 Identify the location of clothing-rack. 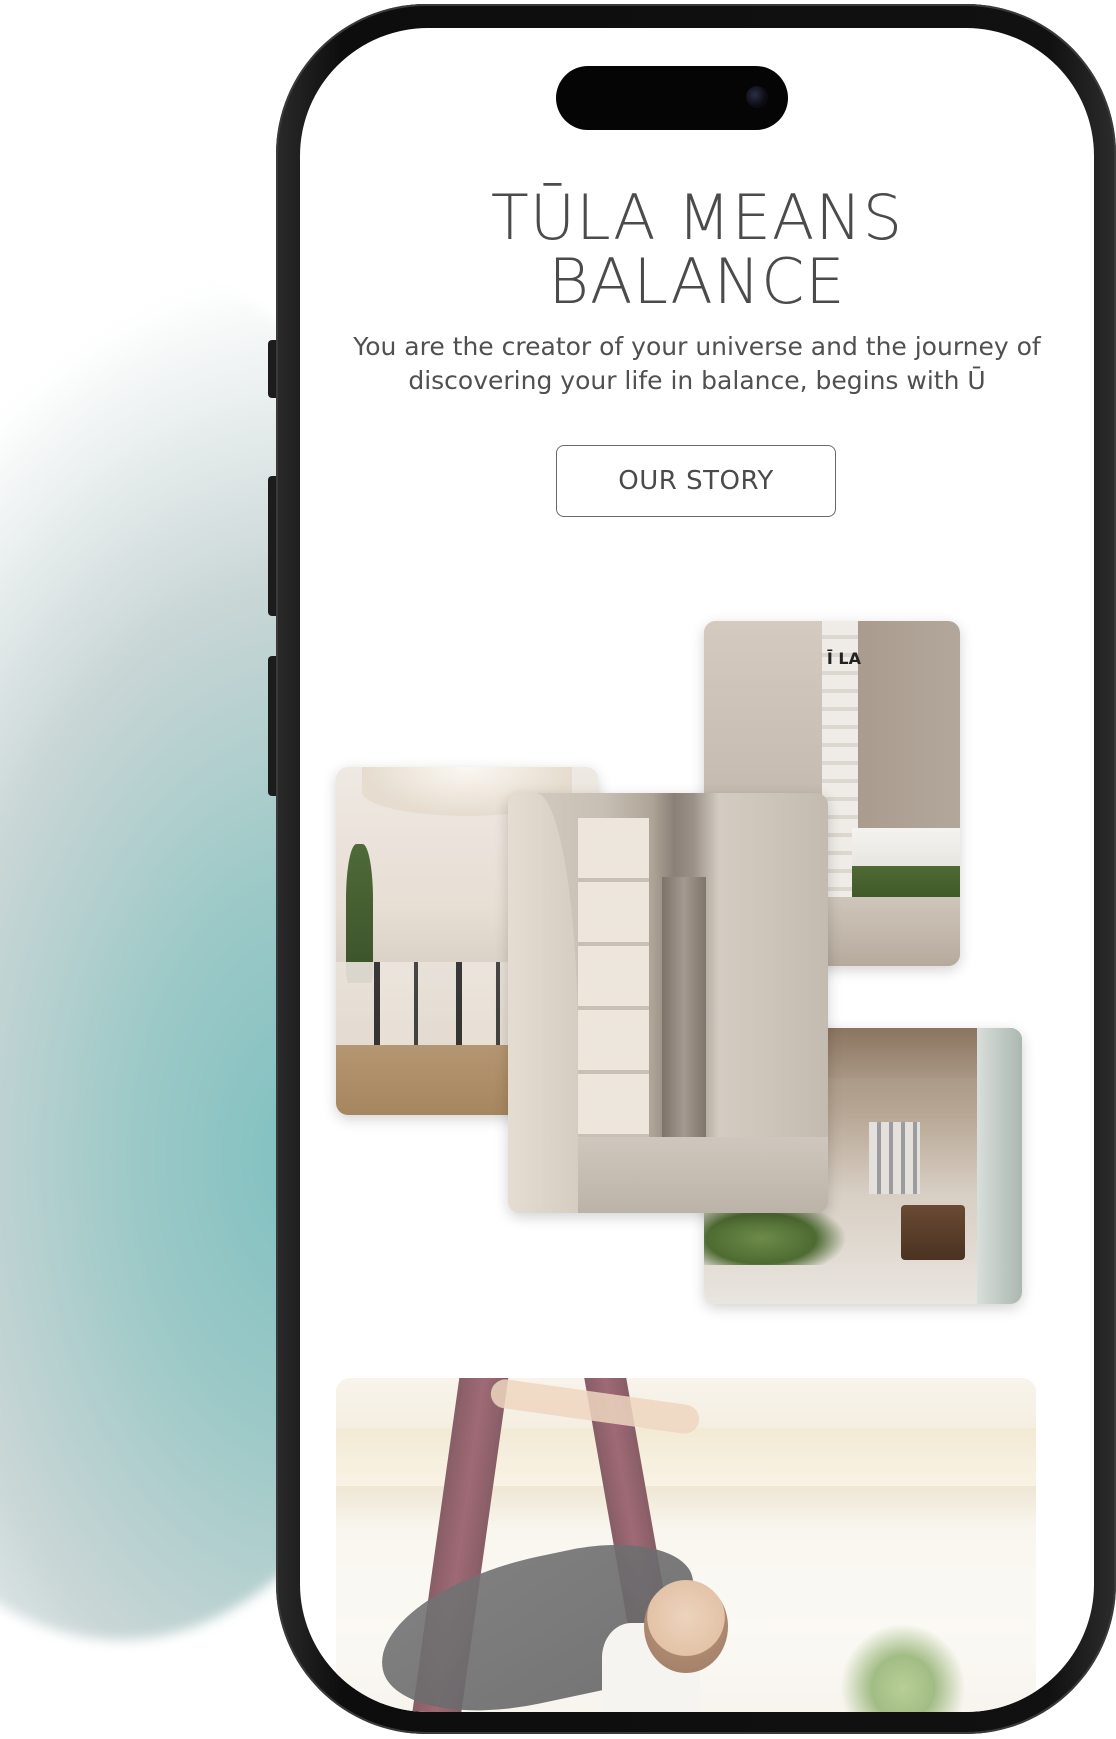
(895, 1157).